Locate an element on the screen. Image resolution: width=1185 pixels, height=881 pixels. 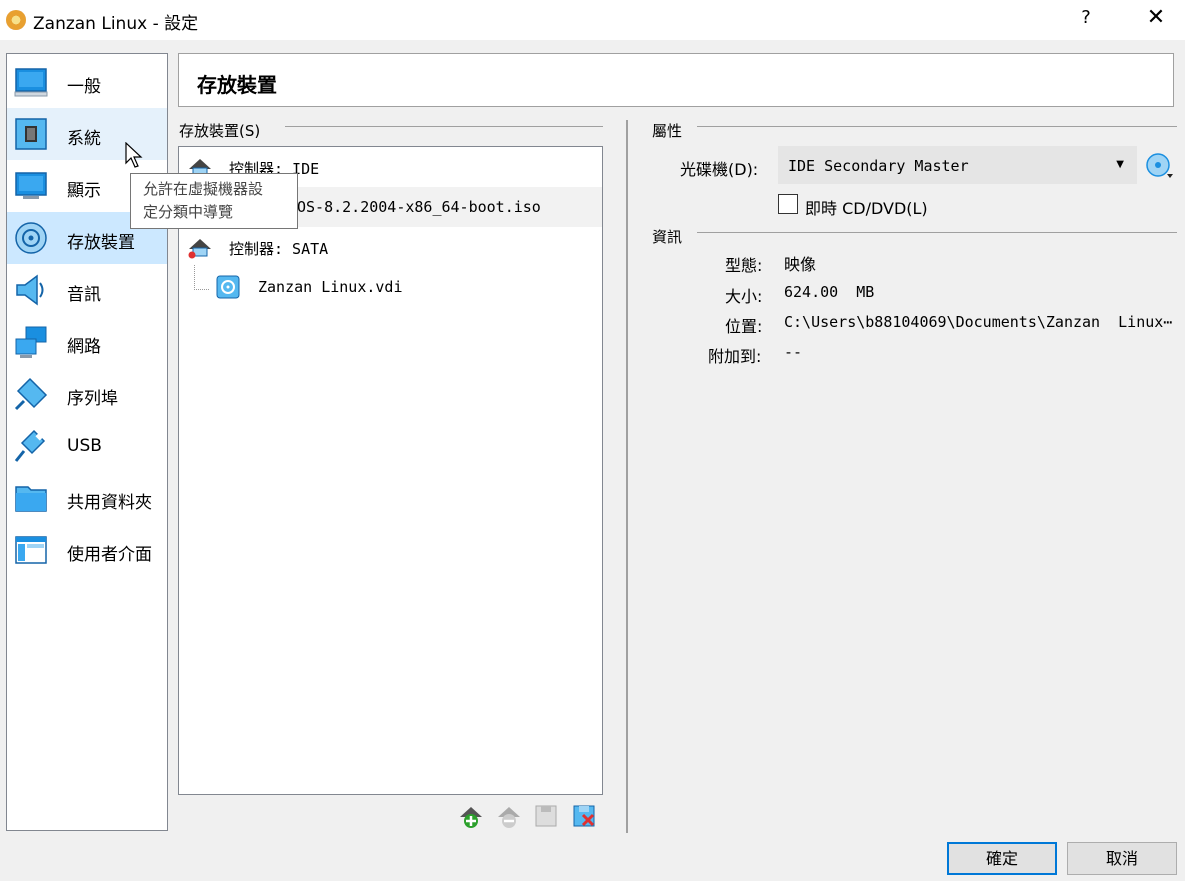
serial-port-icon is located at coordinates (31, 394).